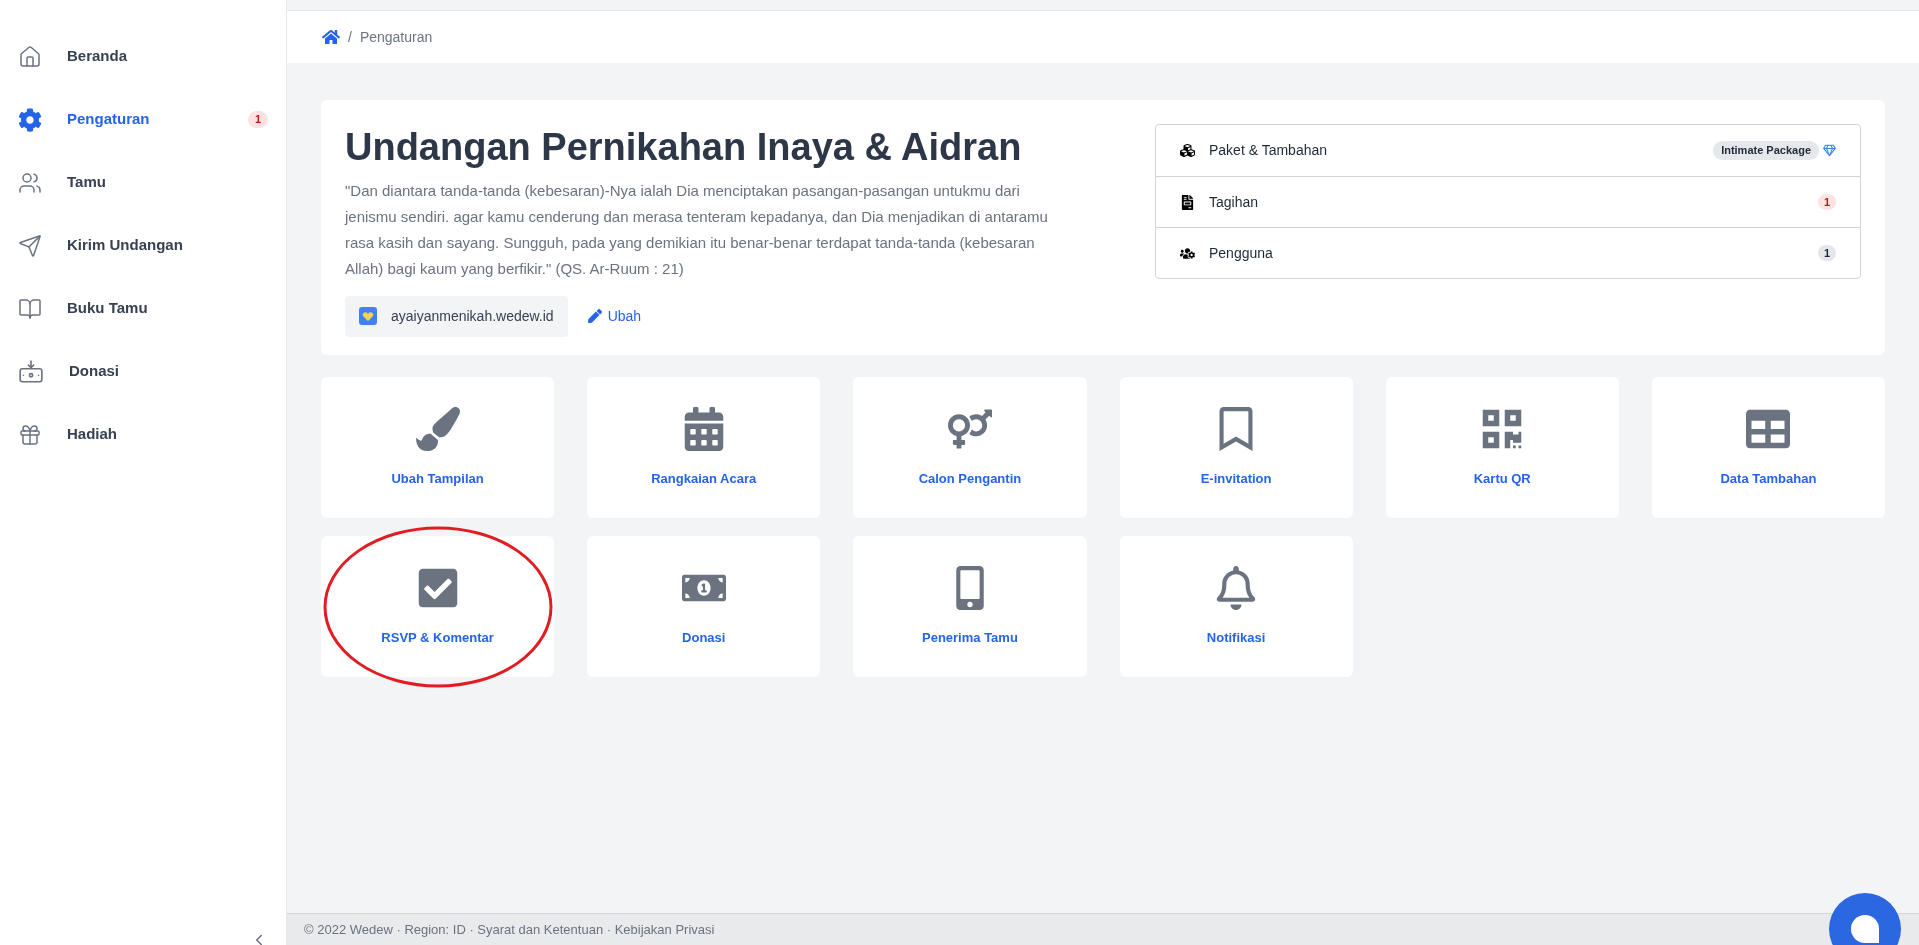 This screenshot has height=945, width=1919. What do you see at coordinates (368, 316) in the screenshot?
I see `site-logo-icon` at bounding box center [368, 316].